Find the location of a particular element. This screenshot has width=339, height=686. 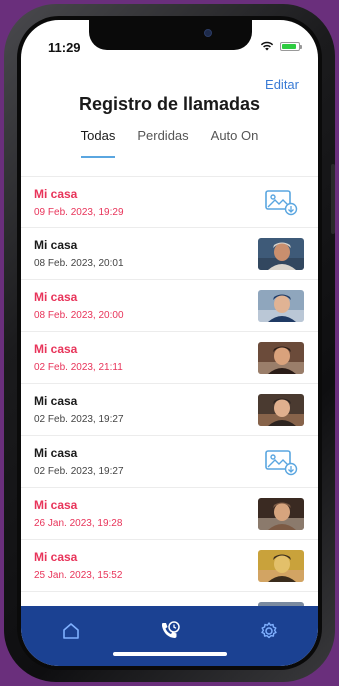

call-date: 08 Feb. 2023, 20:01 is located at coordinates (79, 263).